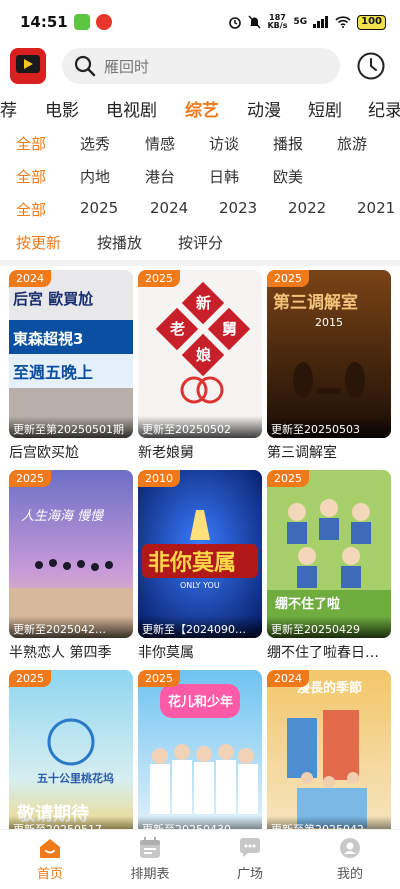 Image resolution: width=400 pixels, height=889 pixels. I want to click on show-card: 非你莫属 ONLY YOU 2010 更新至【2024090… 非你莫属, so click(200, 566).